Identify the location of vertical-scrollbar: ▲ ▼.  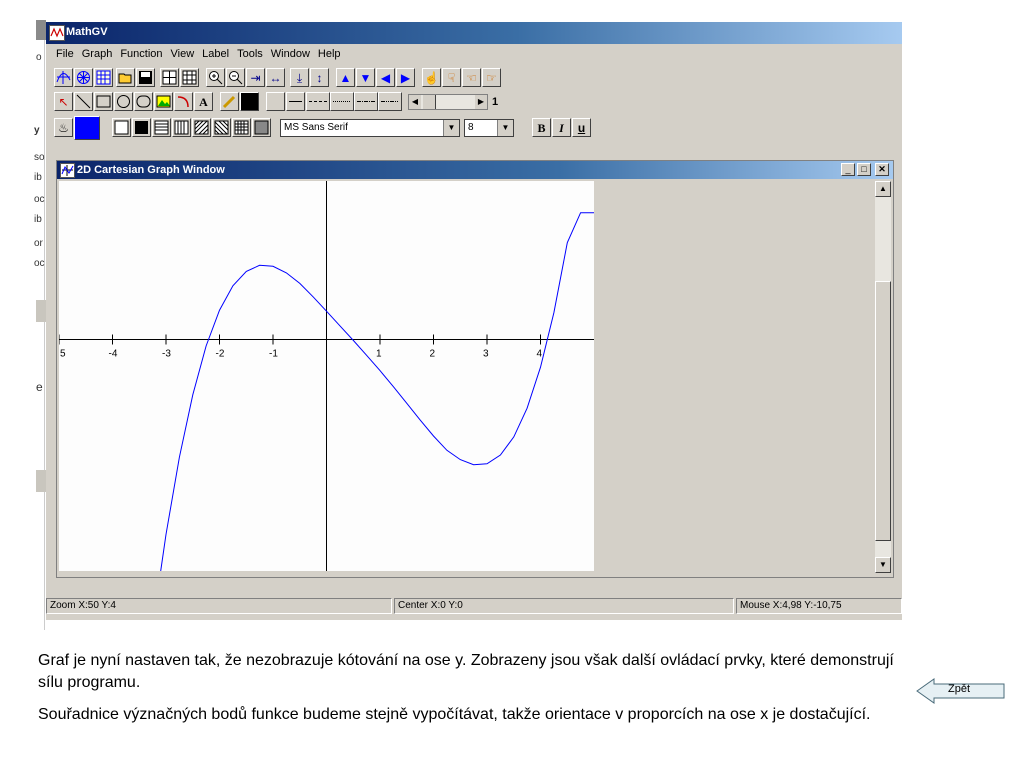
(883, 377).